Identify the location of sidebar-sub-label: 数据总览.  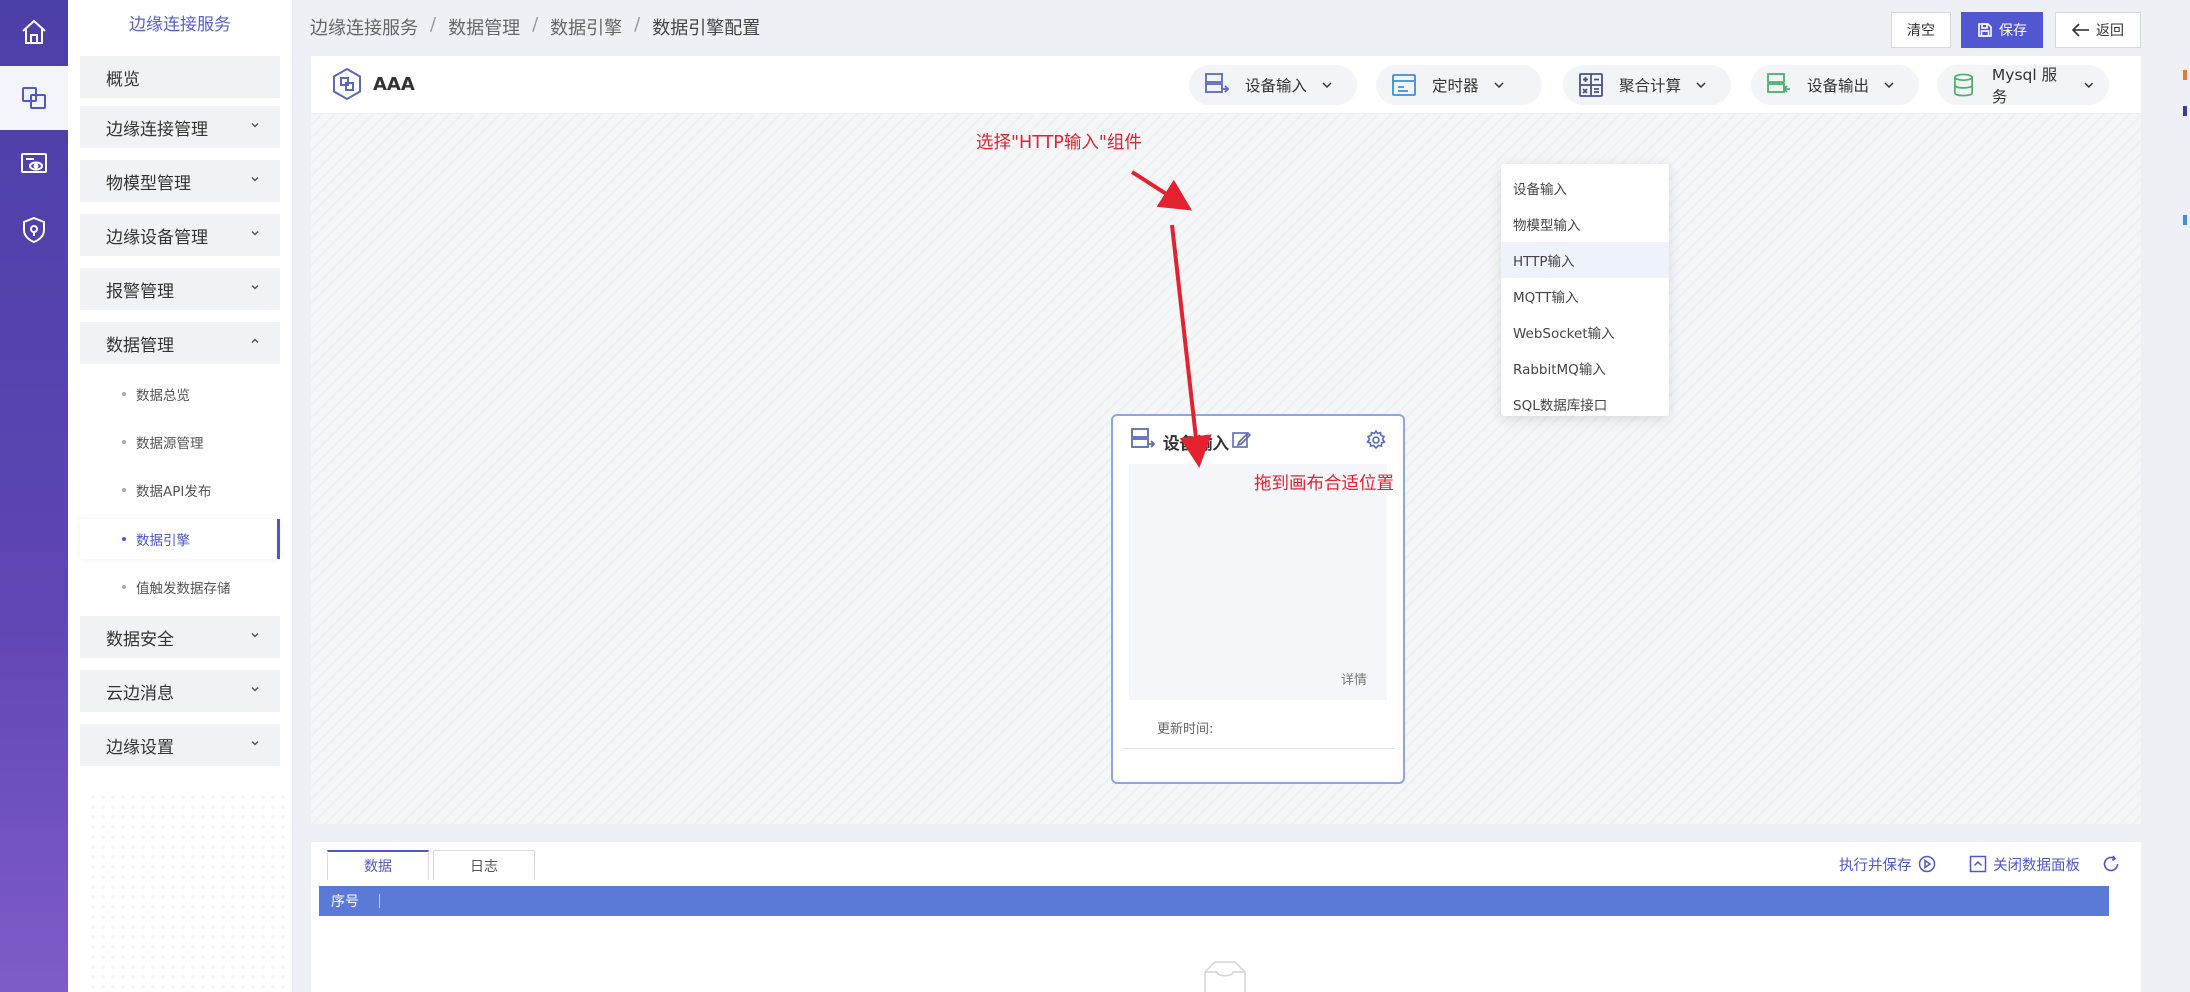
(163, 396).